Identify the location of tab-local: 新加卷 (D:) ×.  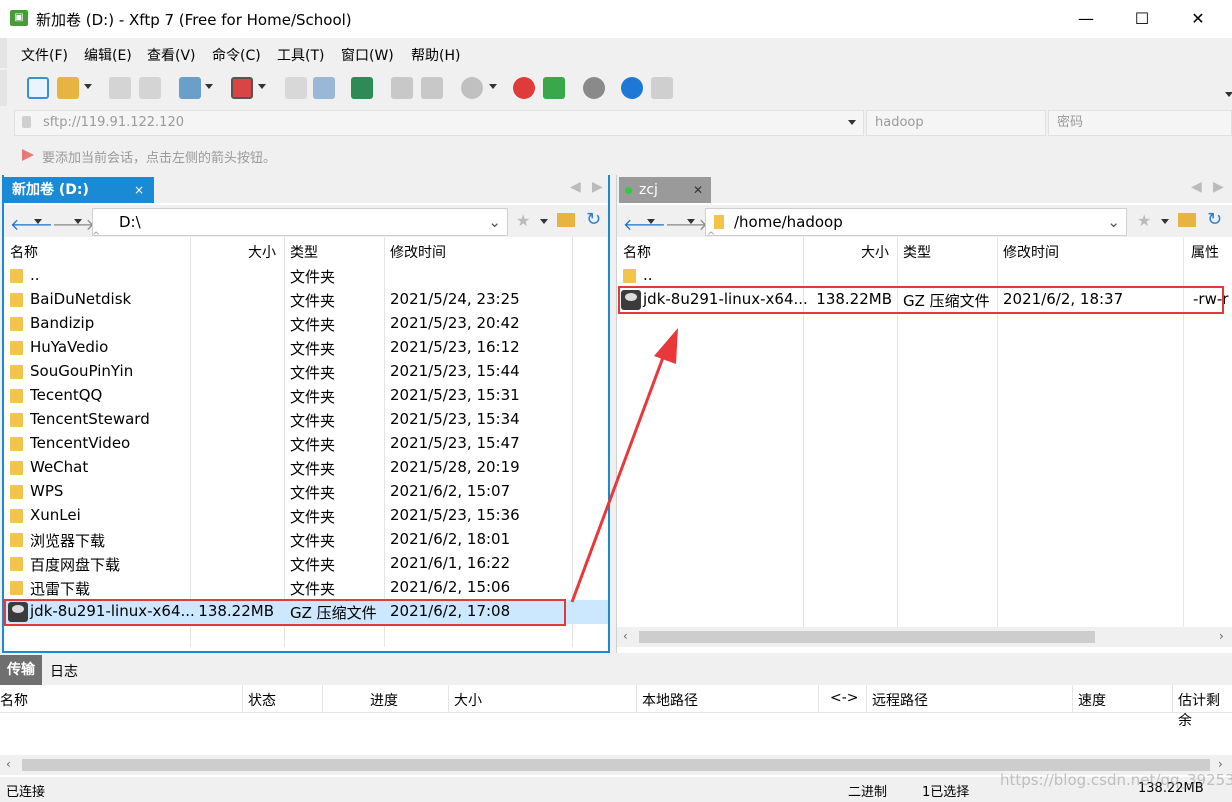
(79, 190).